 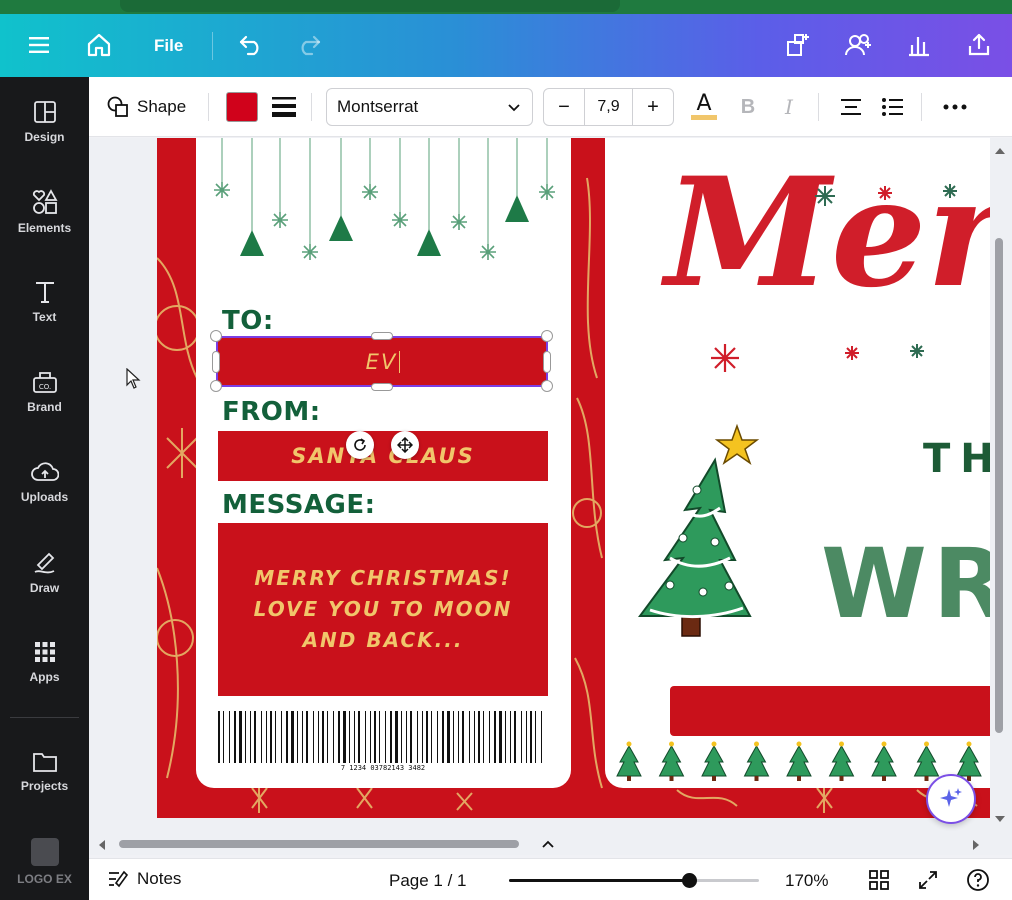 I want to click on bottom-bar: Notes Page 1 / 1 170%, so click(x=550, y=879).